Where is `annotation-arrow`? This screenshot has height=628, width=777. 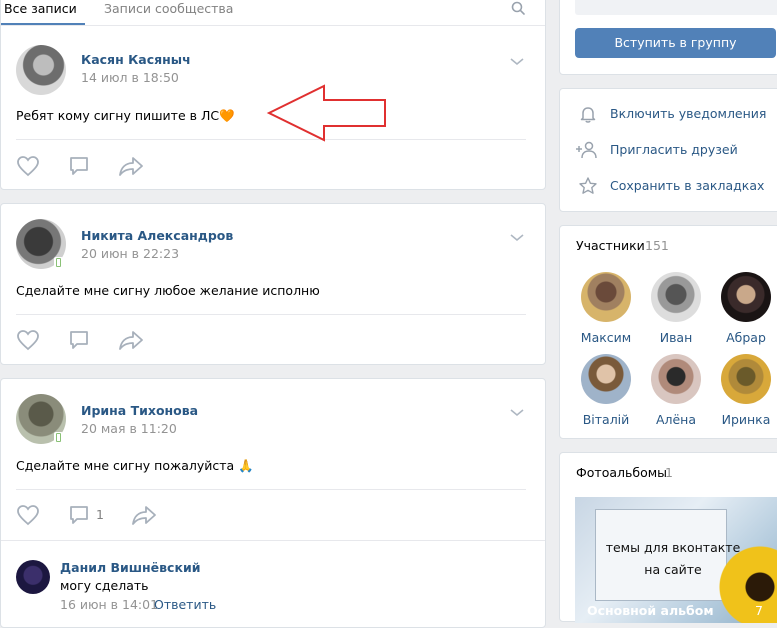
annotation-arrow is located at coordinates (326, 113).